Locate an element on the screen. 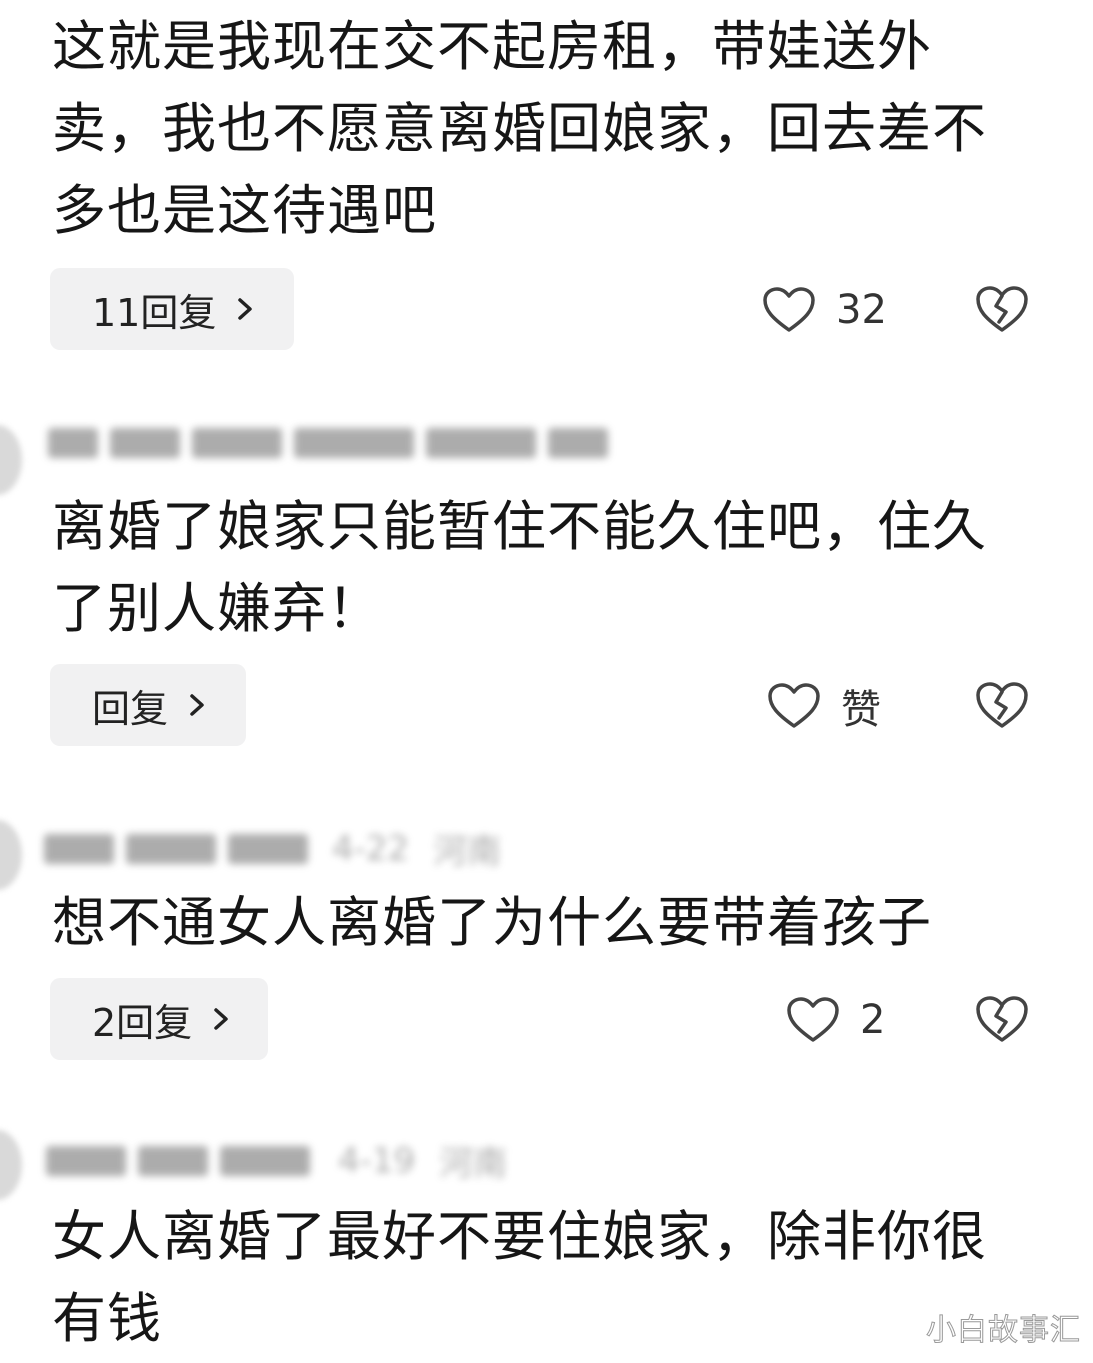 Image resolution: width=1093 pixels, height=1363 pixels. reply-label: 11回复 is located at coordinates (154, 312).